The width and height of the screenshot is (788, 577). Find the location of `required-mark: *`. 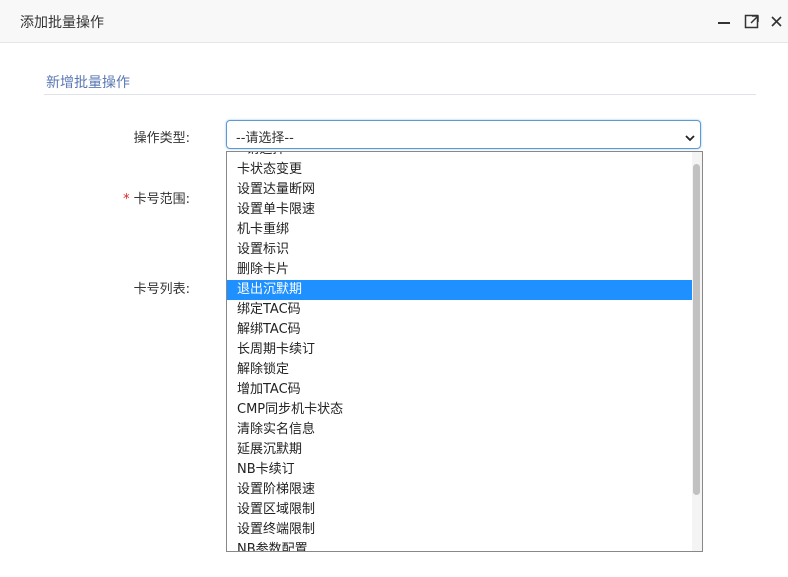

required-mark: * is located at coordinates (126, 199).